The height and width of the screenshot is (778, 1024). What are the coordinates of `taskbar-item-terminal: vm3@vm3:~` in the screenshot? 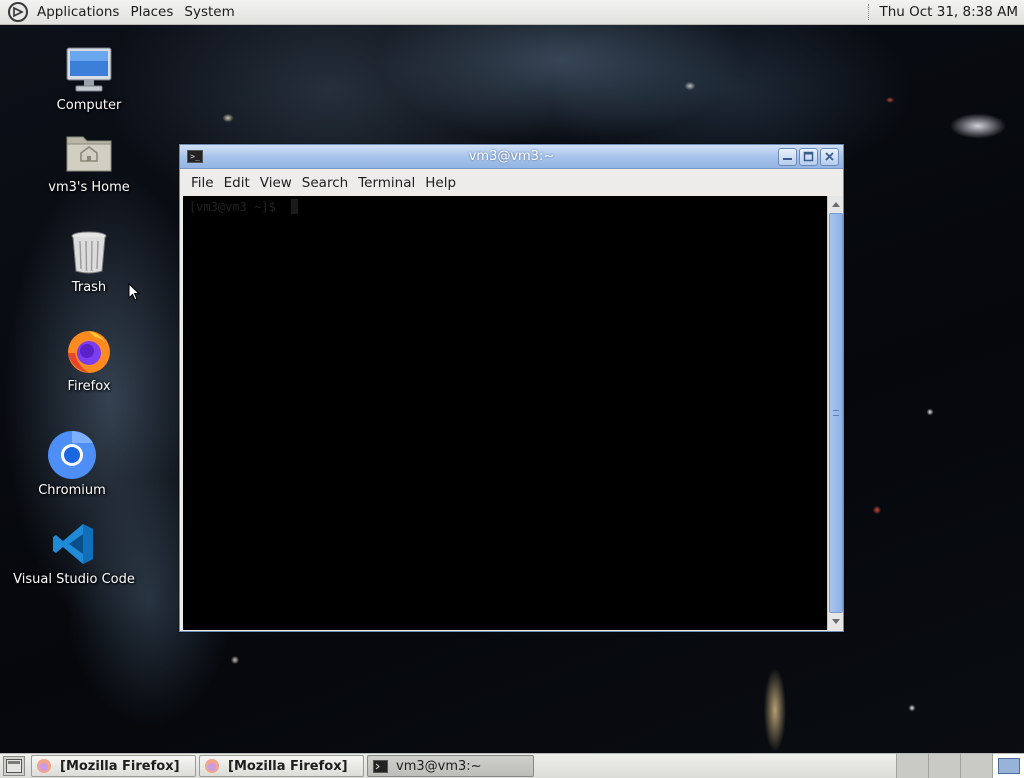 It's located at (450, 766).